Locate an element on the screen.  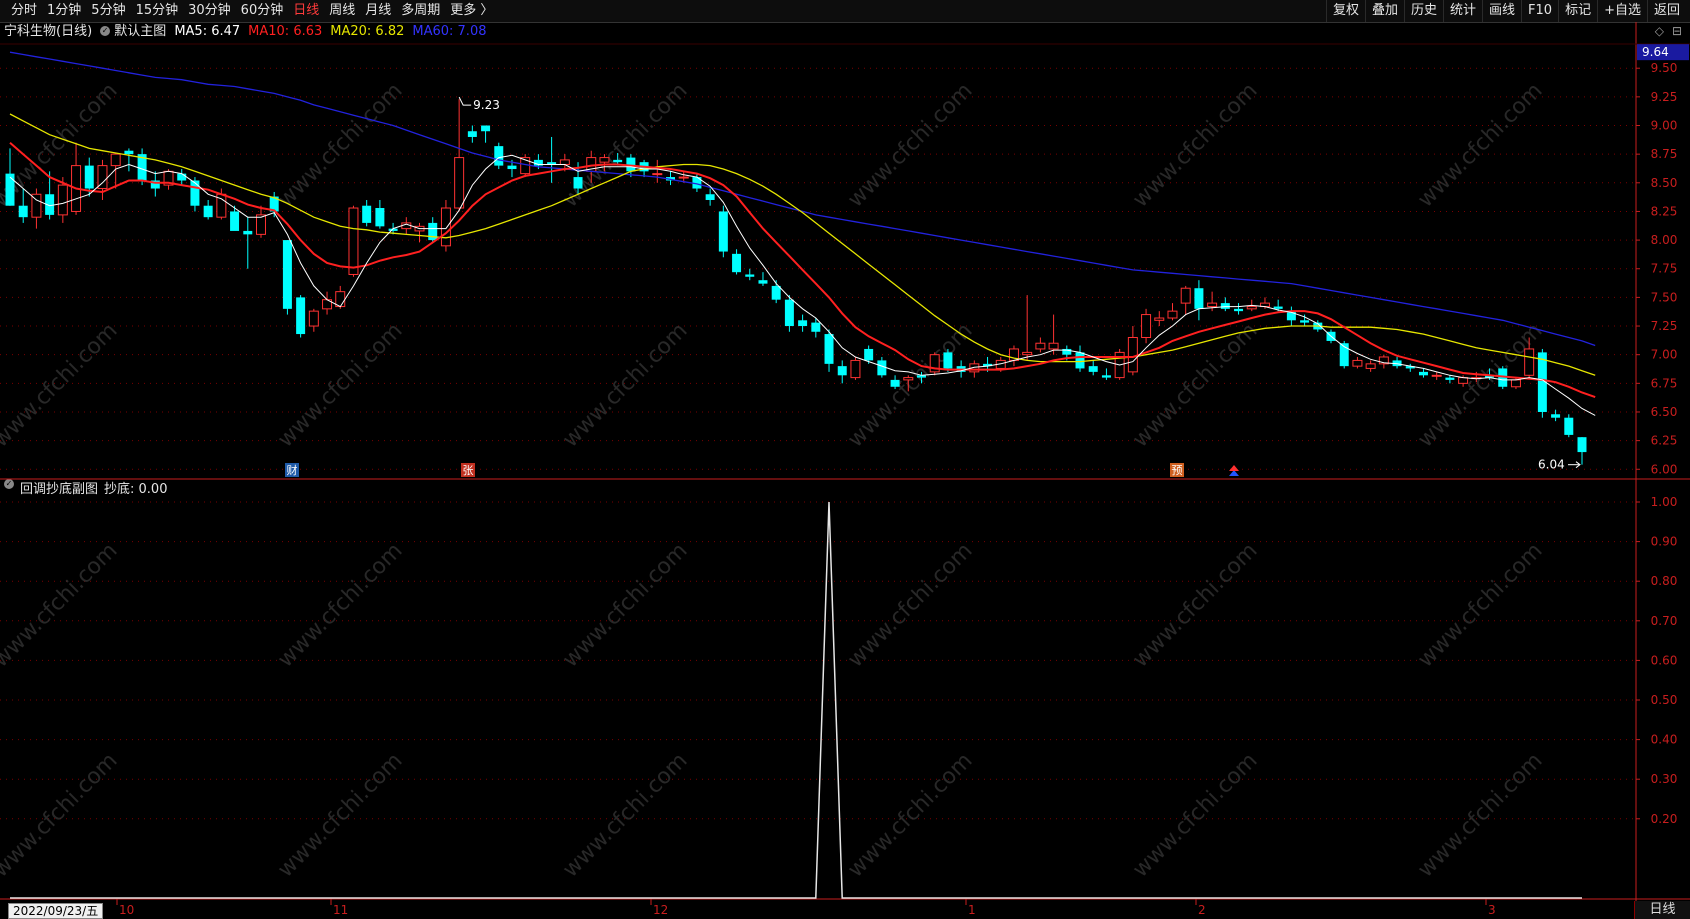
price-label: 7.00 is located at coordinates (1664, 355).